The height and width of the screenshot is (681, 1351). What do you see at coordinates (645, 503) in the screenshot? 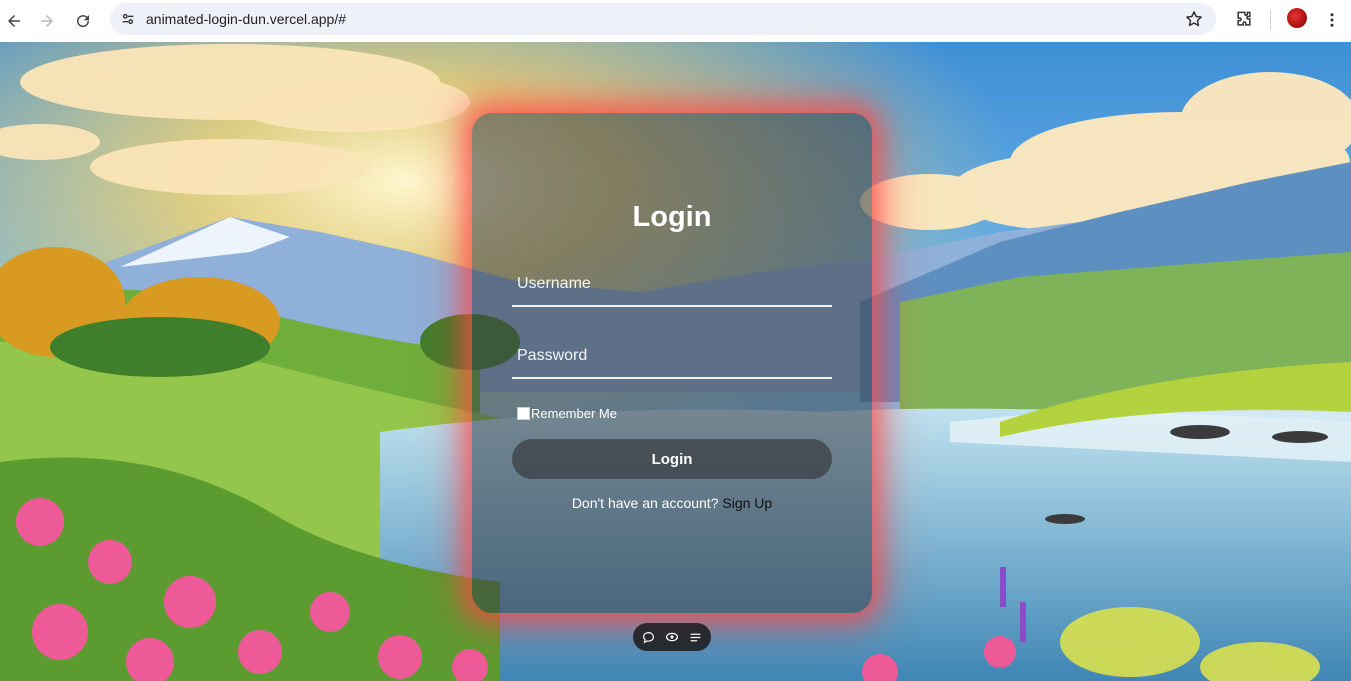
I see `signup-prompt: Don't have an account?` at bounding box center [645, 503].